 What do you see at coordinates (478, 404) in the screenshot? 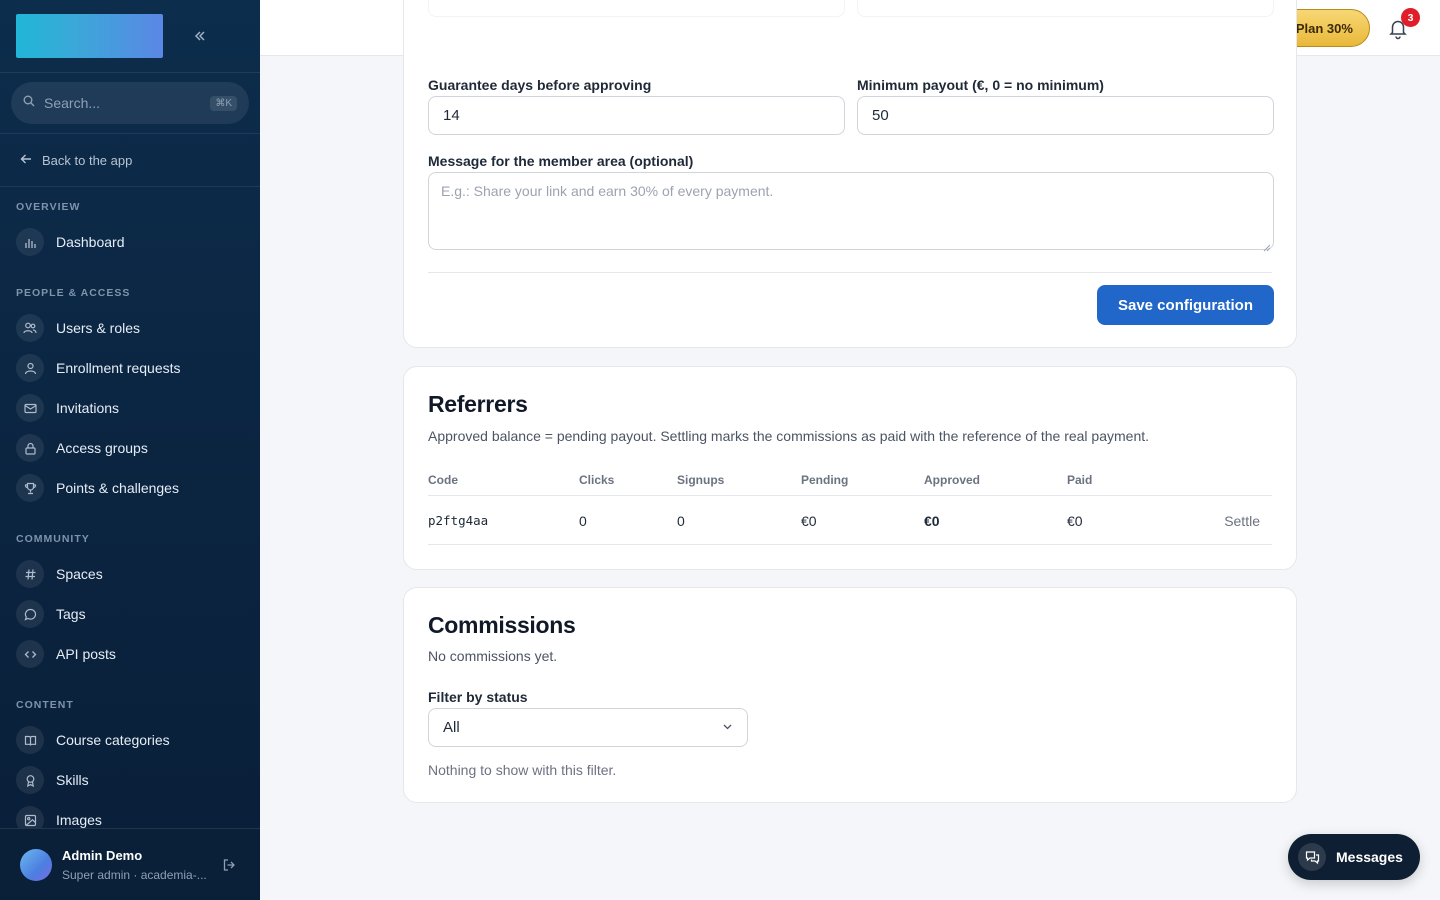
I see `referrers-title: Referrers` at bounding box center [478, 404].